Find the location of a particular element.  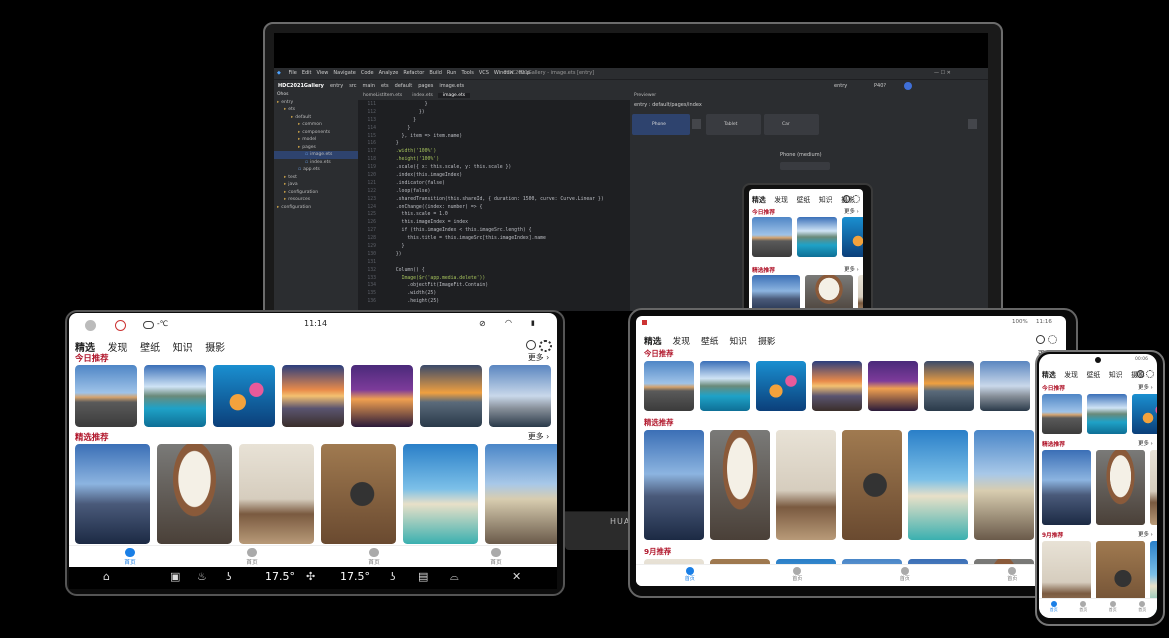

device-card-phone: Phone is located at coordinates (661, 124).